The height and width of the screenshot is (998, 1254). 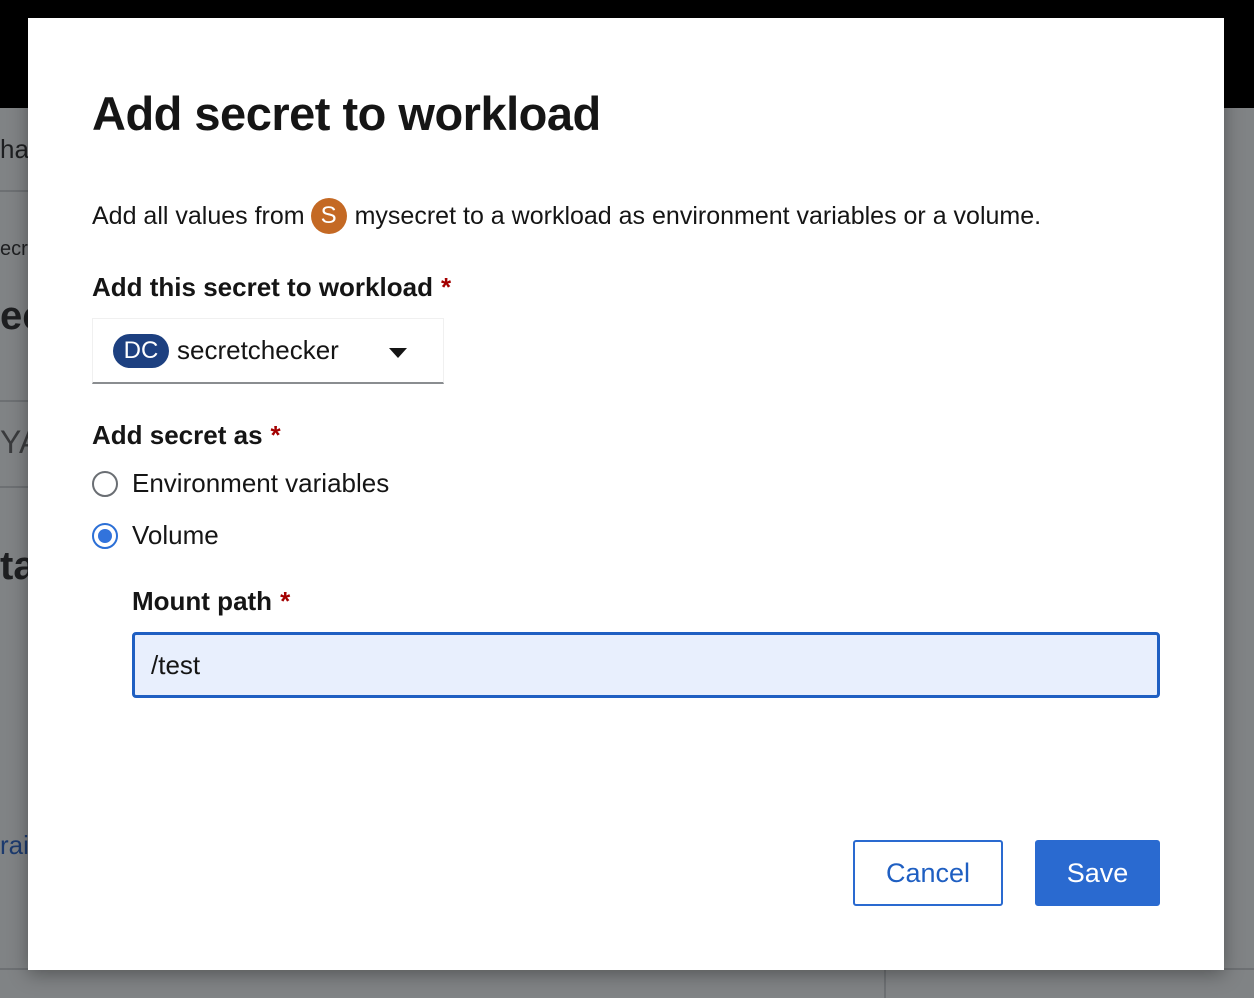 What do you see at coordinates (175, 535) in the screenshot?
I see `radio-label: Volume` at bounding box center [175, 535].